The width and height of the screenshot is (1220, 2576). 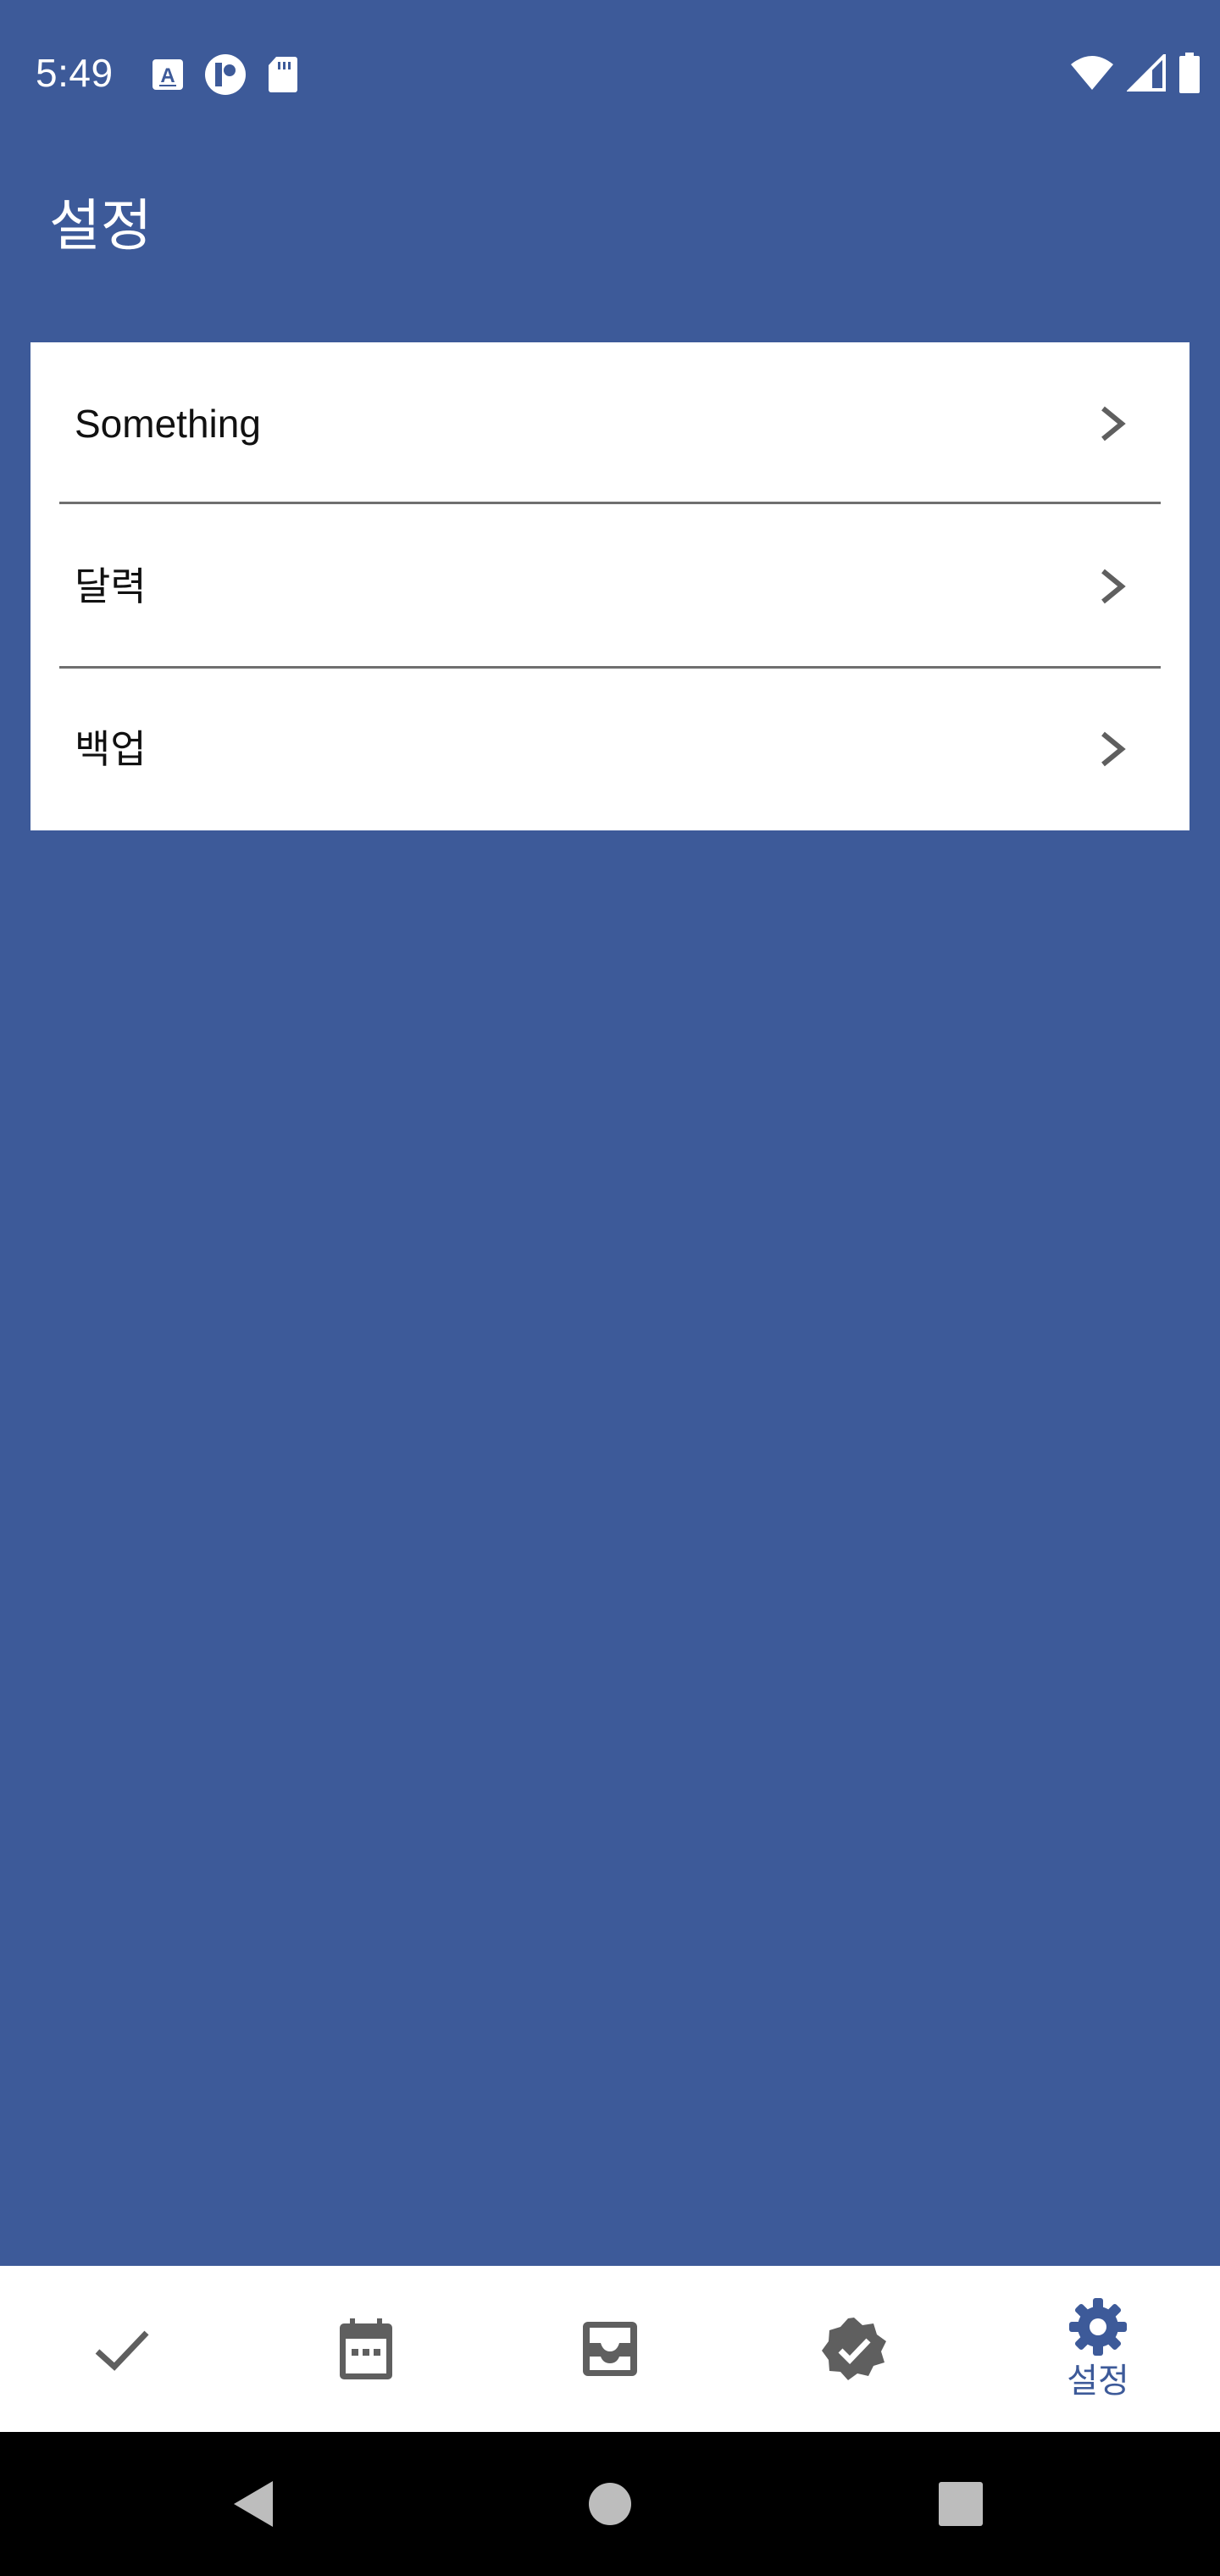 I want to click on wifi-icon, so click(x=1092, y=73).